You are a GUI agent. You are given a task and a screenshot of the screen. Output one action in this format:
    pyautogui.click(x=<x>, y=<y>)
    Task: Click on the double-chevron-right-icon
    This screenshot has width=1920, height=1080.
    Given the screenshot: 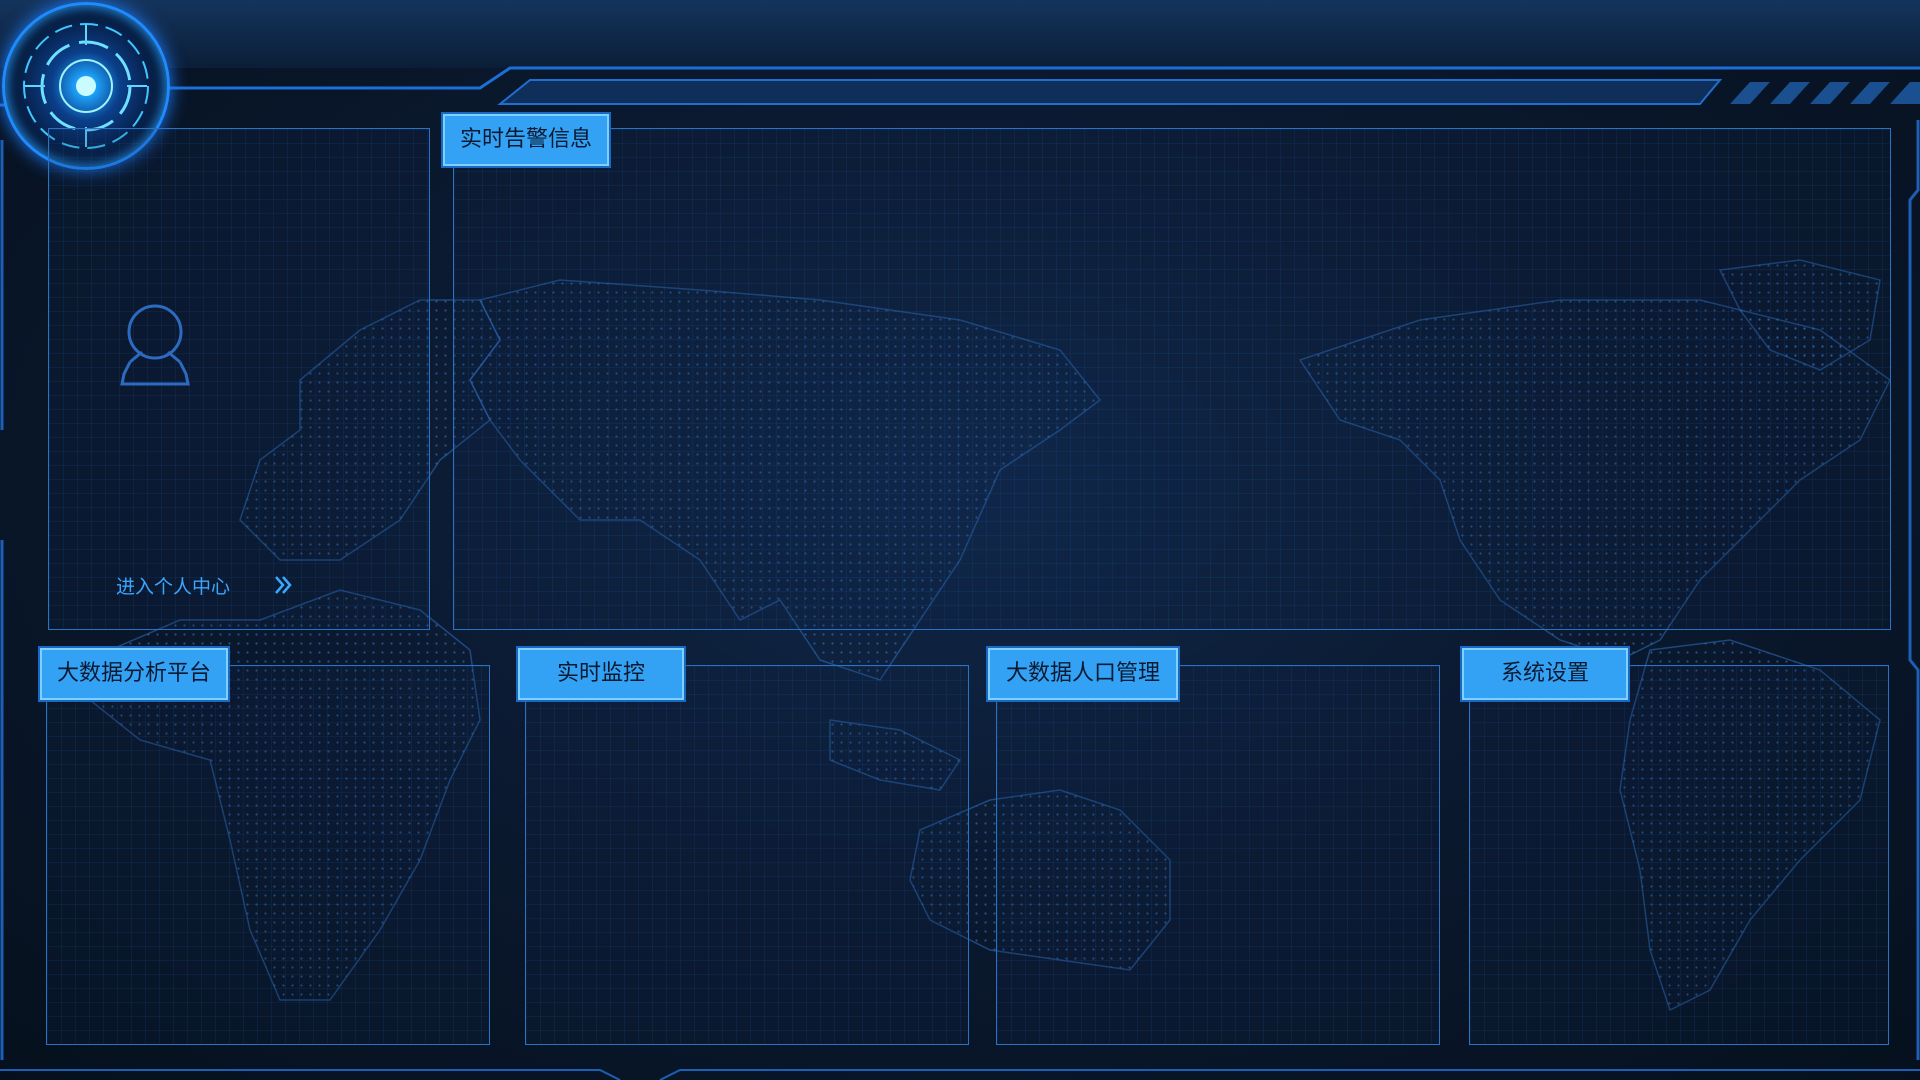 What is the action you would take?
    pyautogui.click(x=283, y=585)
    